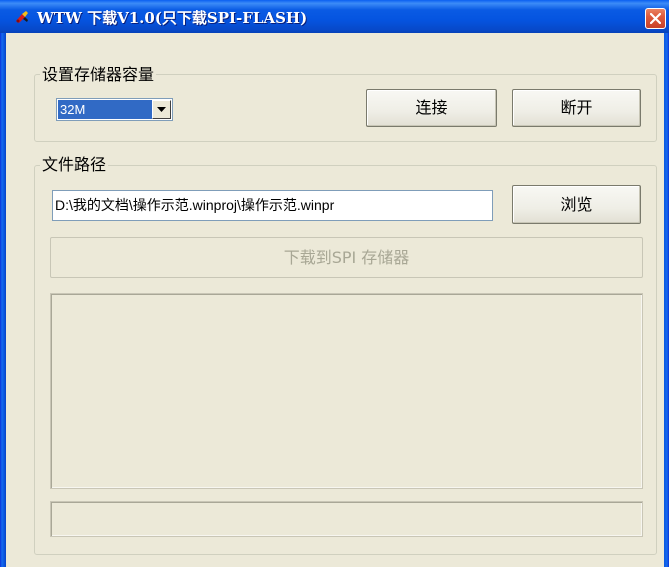 This screenshot has width=669, height=567. What do you see at coordinates (346, 257) in the screenshot?
I see `download-to-spi-button: 下载到SPI 存储器` at bounding box center [346, 257].